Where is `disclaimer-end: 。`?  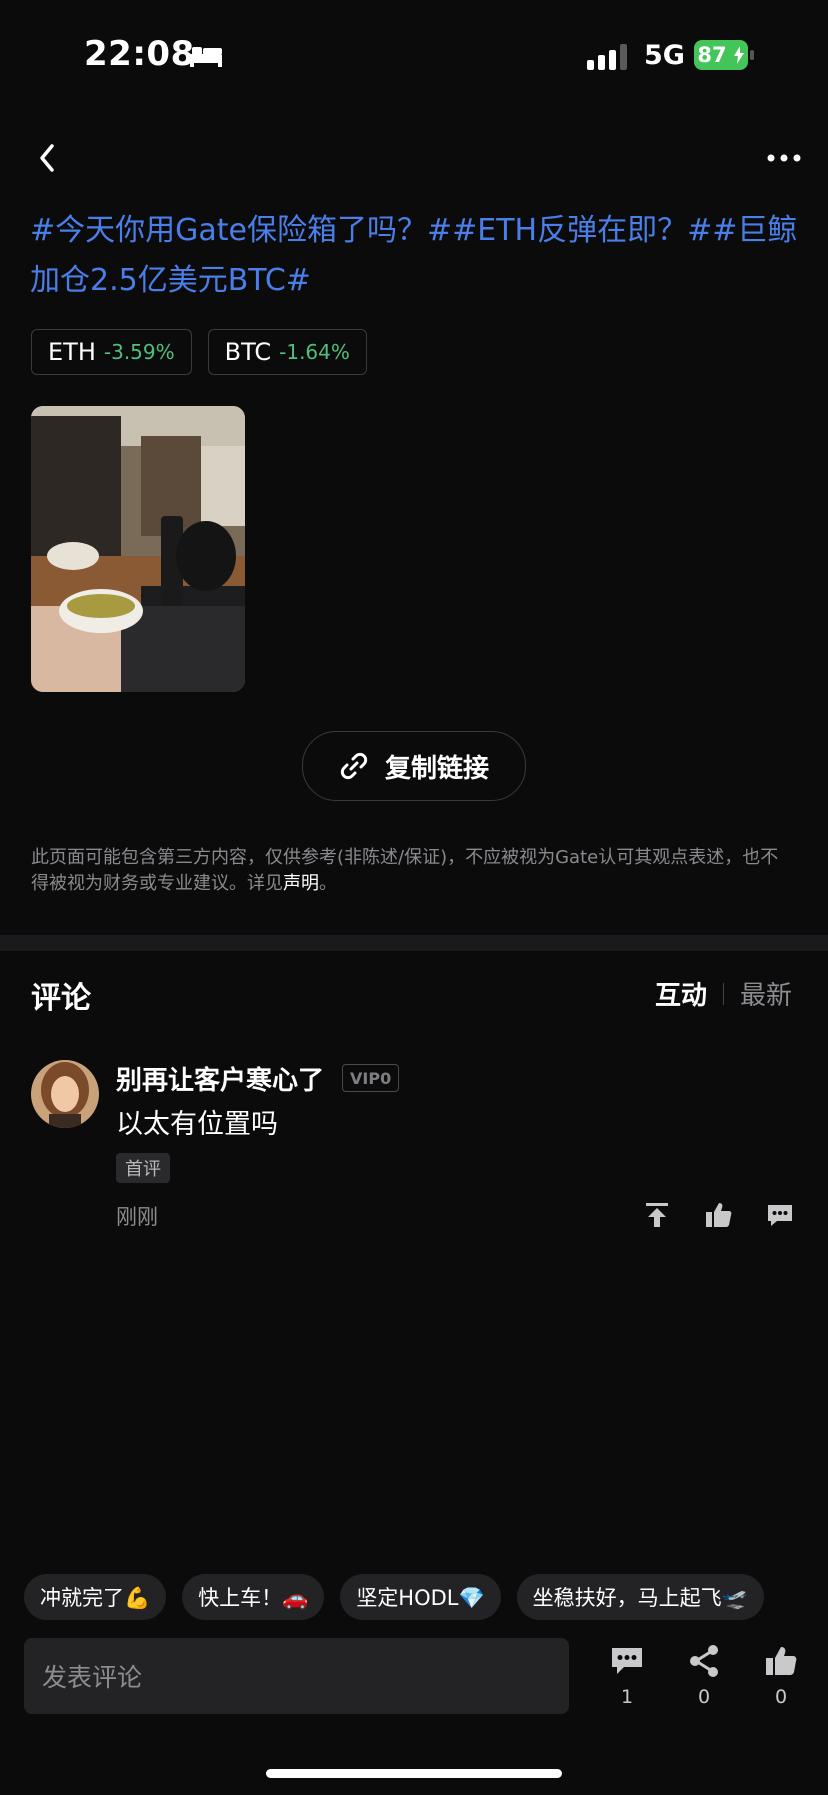 disclaimer-end: 。 is located at coordinates (328, 883).